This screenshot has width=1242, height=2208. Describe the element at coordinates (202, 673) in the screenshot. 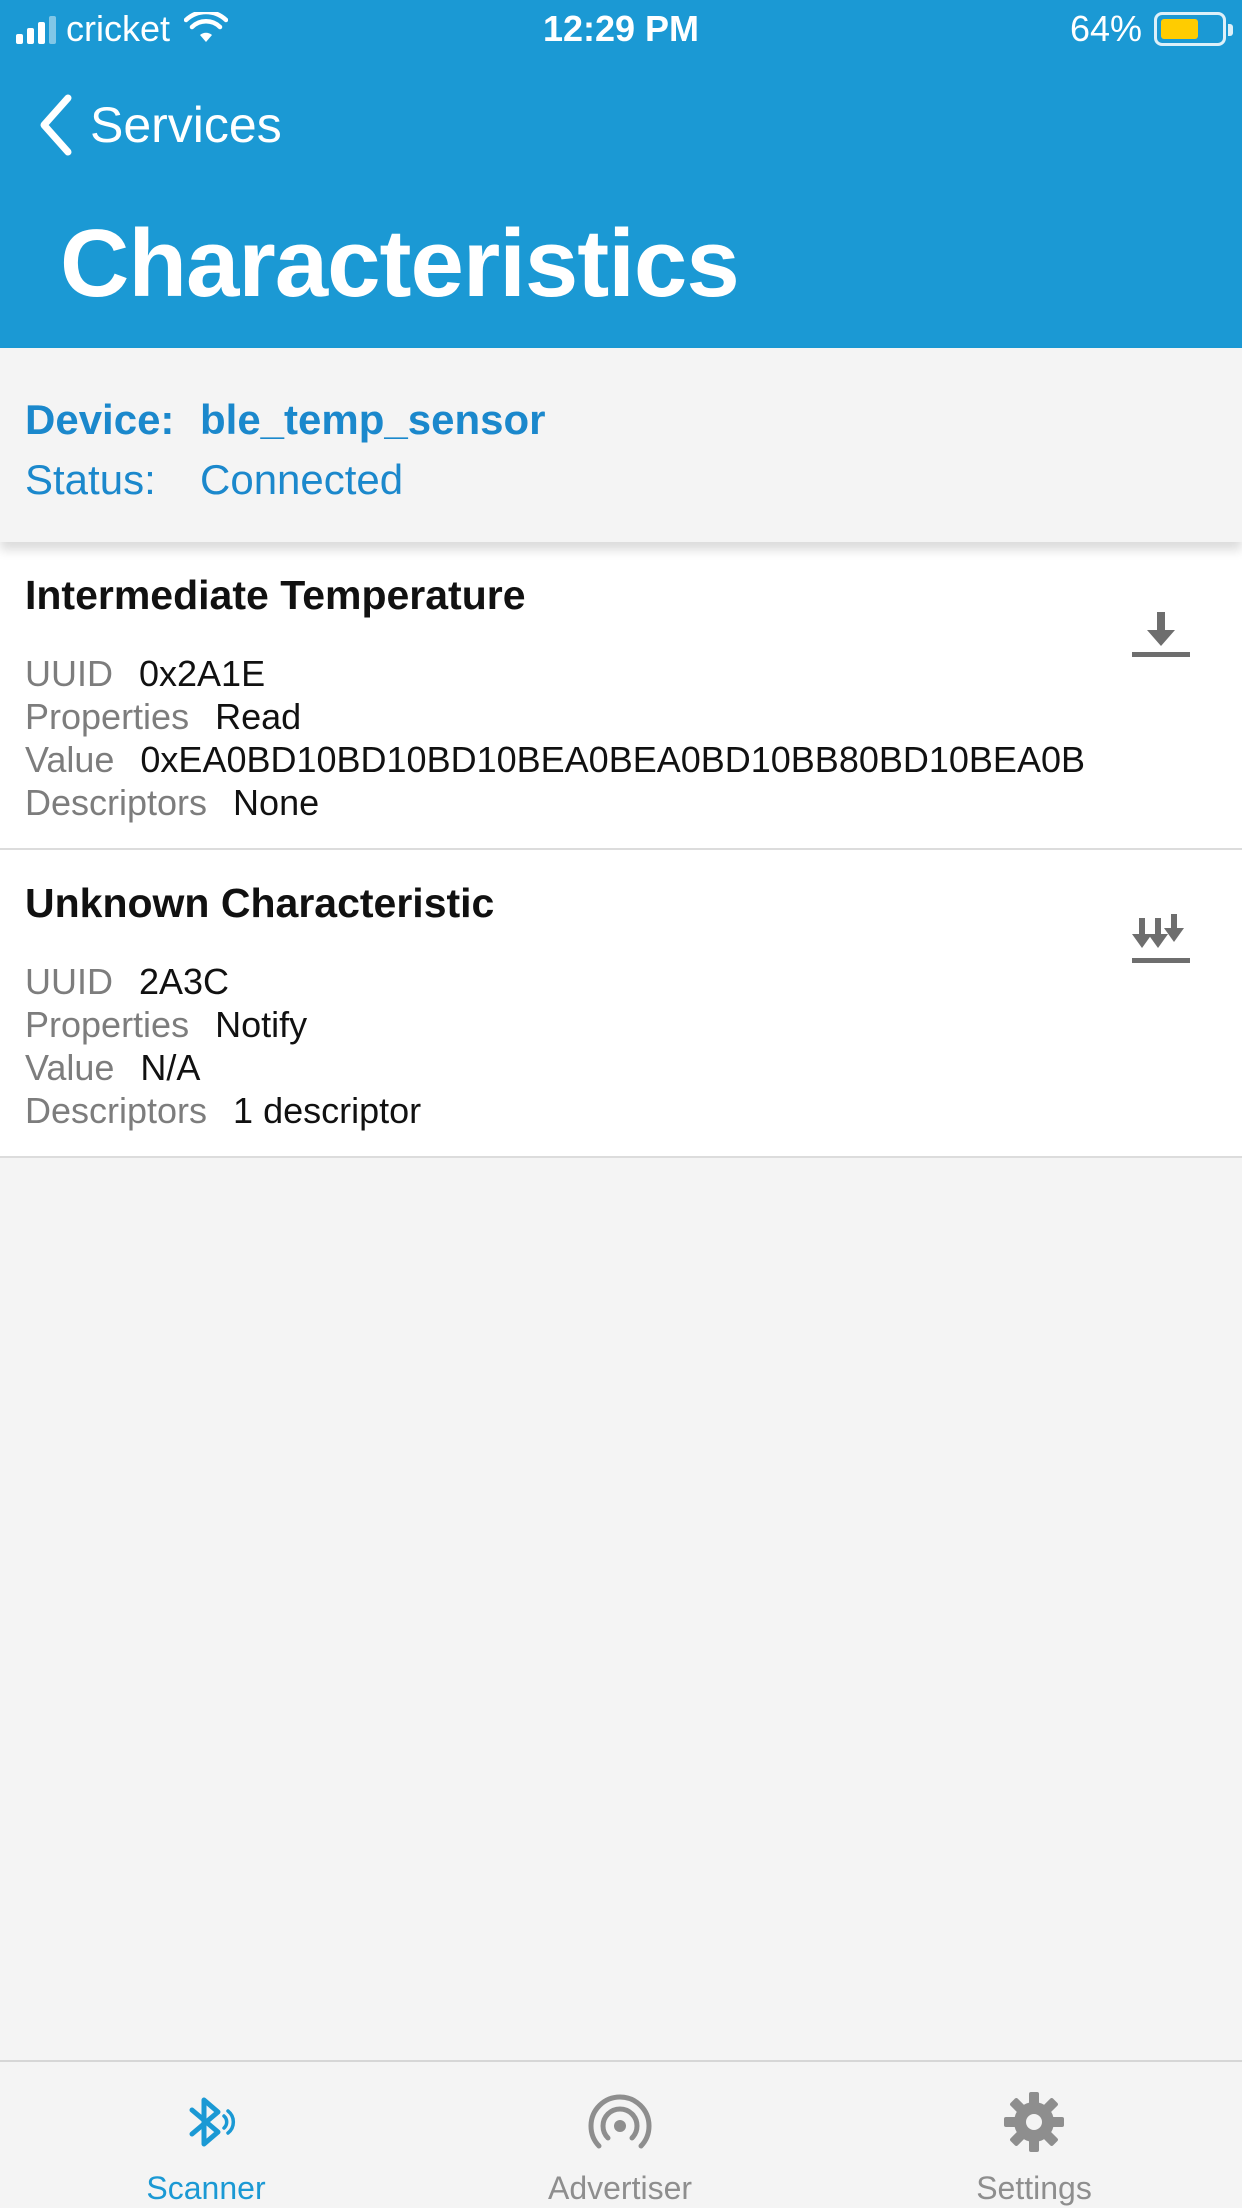

I see `uuid-value: 0x2A1E` at that location.